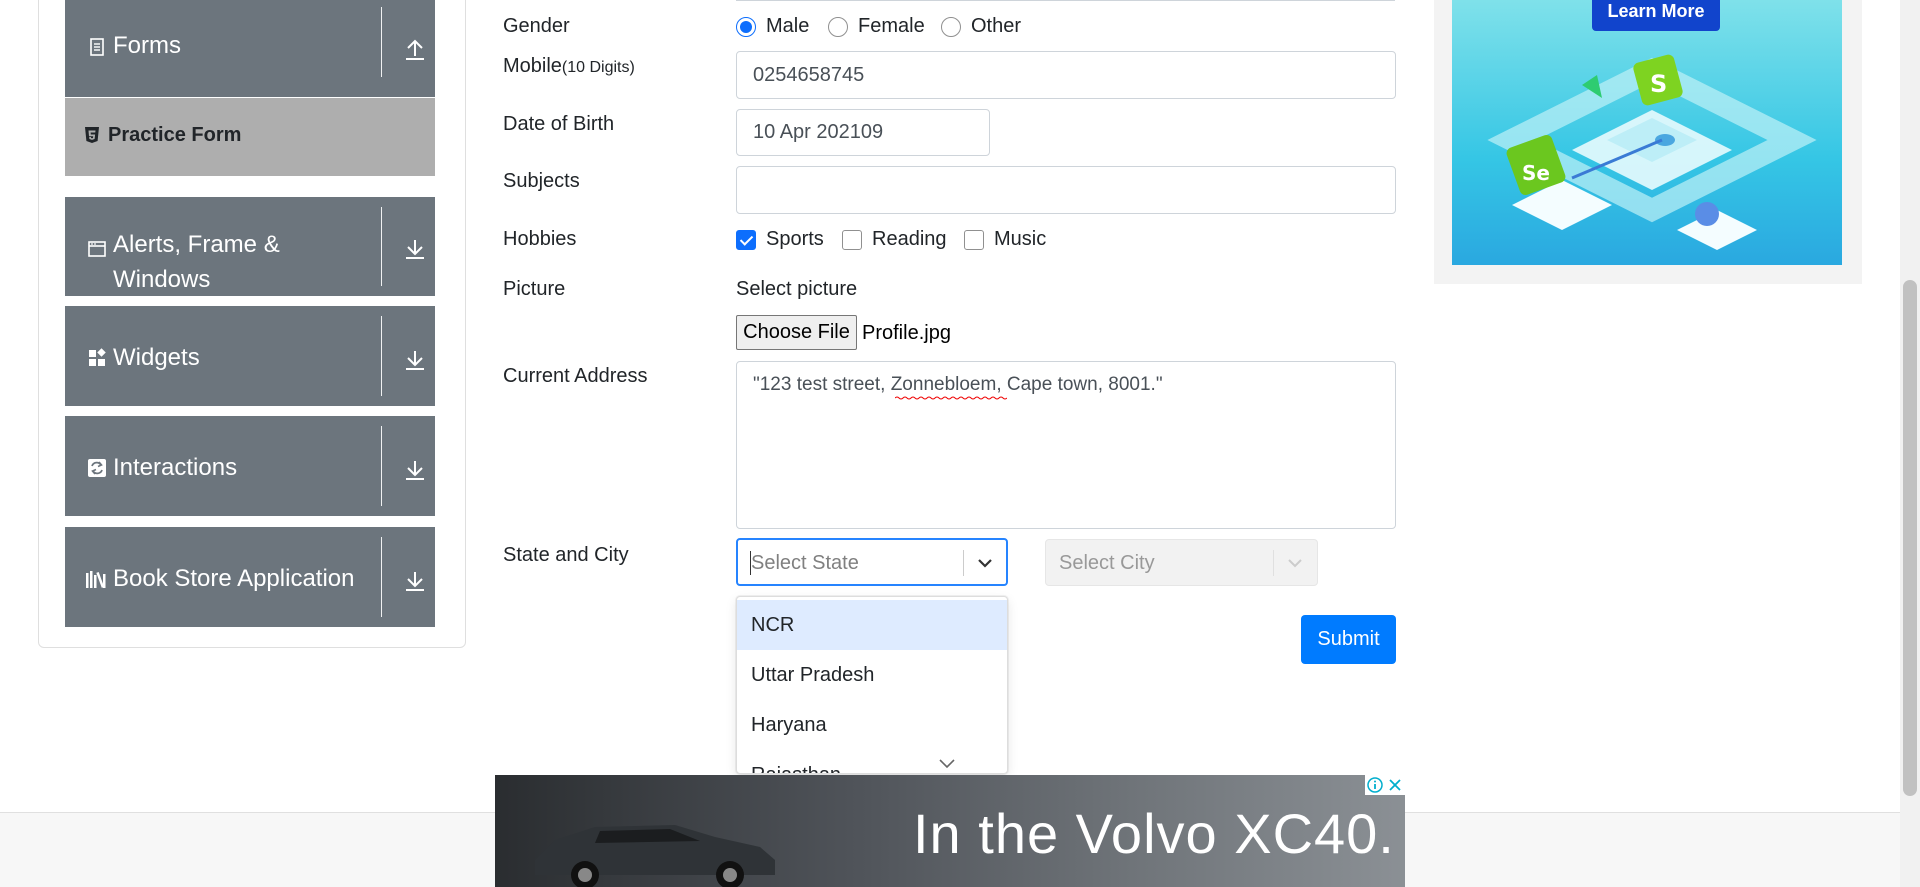 This screenshot has height=887, width=1920. Describe the element at coordinates (996, 26) in the screenshot. I see `radio-label: Other` at that location.